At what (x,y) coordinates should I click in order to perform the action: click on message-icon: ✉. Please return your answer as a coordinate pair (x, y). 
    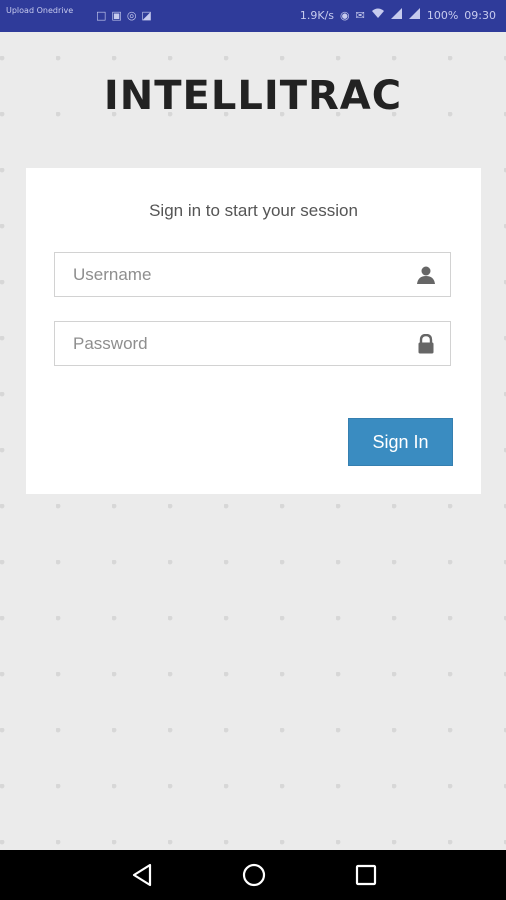
    Looking at the image, I should click on (360, 15).